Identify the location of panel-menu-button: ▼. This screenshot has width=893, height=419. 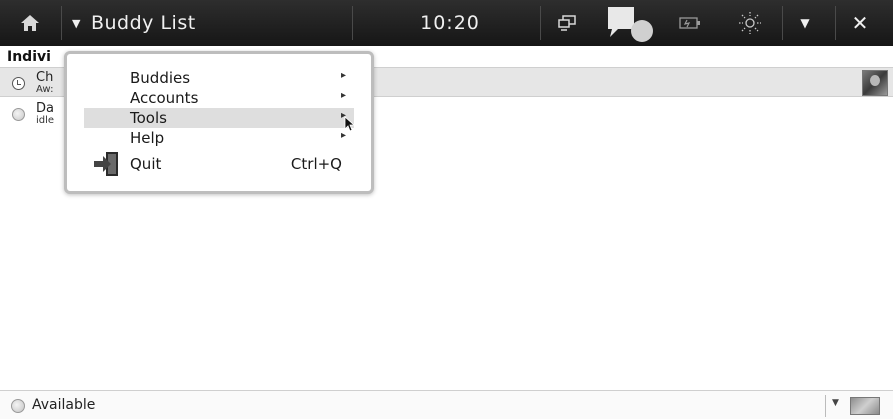
(805, 23).